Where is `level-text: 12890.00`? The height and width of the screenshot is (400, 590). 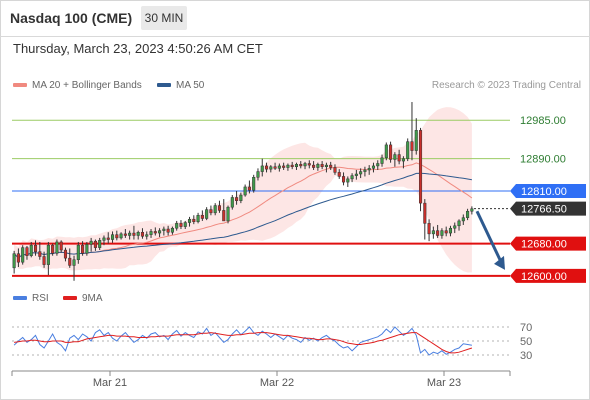
level-text: 12890.00 is located at coordinates (543, 160).